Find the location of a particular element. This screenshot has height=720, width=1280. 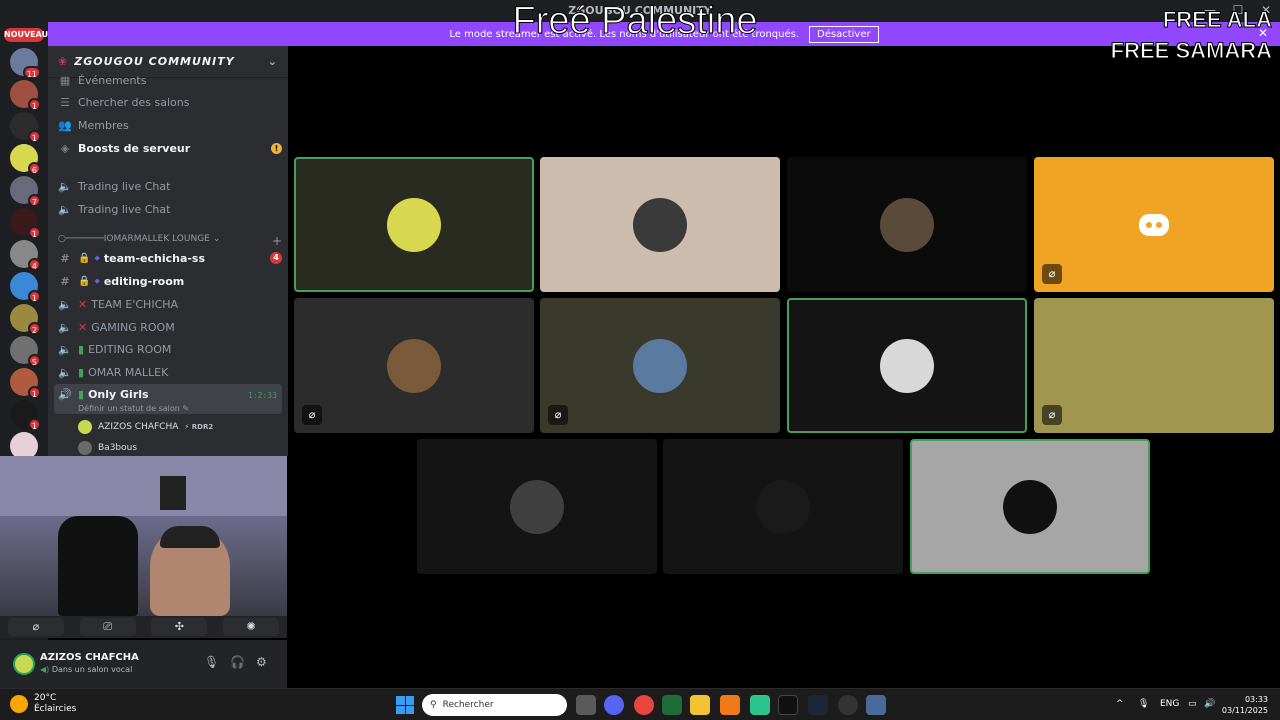

clock-date: 03/11/2025 is located at coordinates (1244, 710).